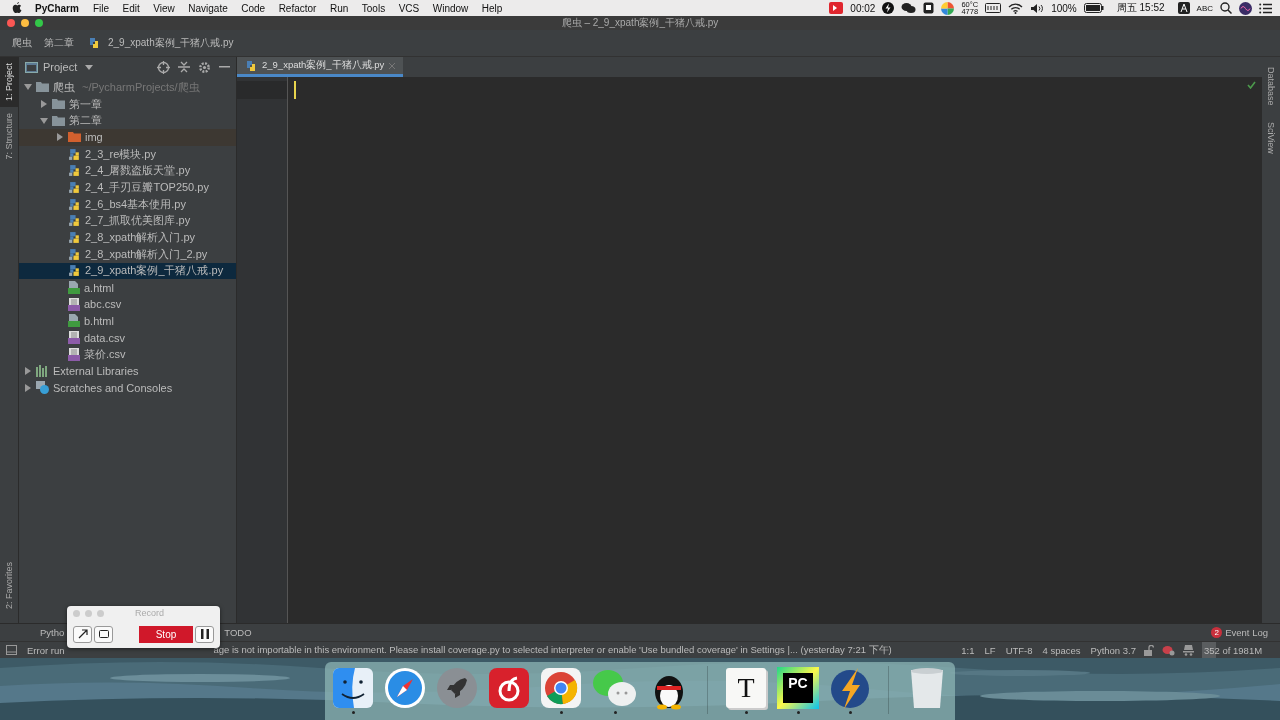 The width and height of the screenshot is (1280, 720). What do you see at coordinates (1245, 8) in the screenshot?
I see `siri-icon` at bounding box center [1245, 8].